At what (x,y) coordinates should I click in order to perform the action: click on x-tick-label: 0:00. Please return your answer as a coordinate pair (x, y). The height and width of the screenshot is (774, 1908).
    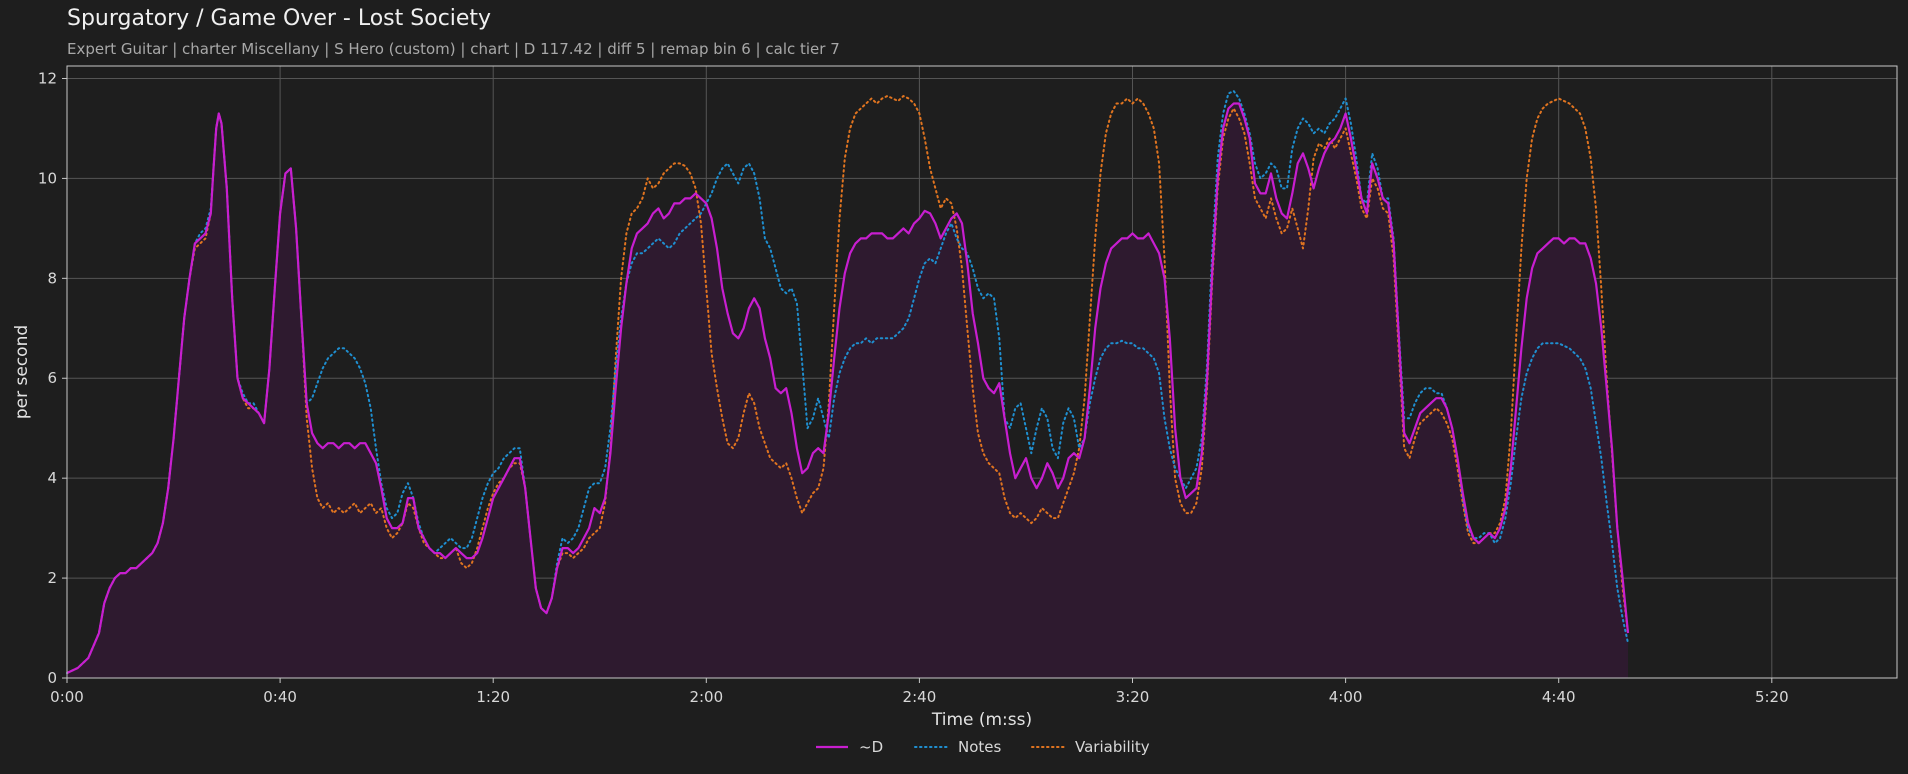
    Looking at the image, I should click on (67, 697).